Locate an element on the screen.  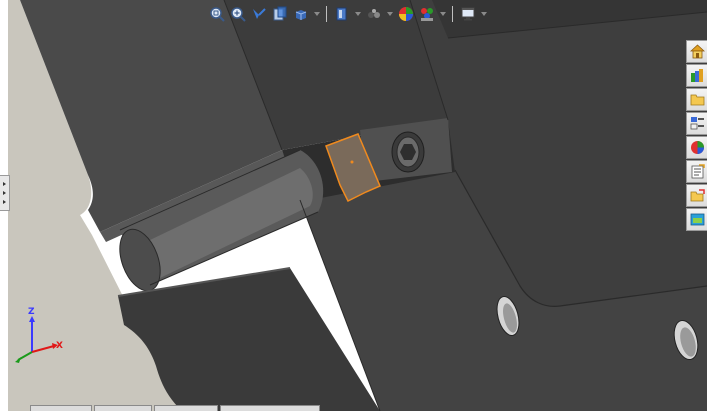
previous-view-icon is located at coordinates (259, 13).